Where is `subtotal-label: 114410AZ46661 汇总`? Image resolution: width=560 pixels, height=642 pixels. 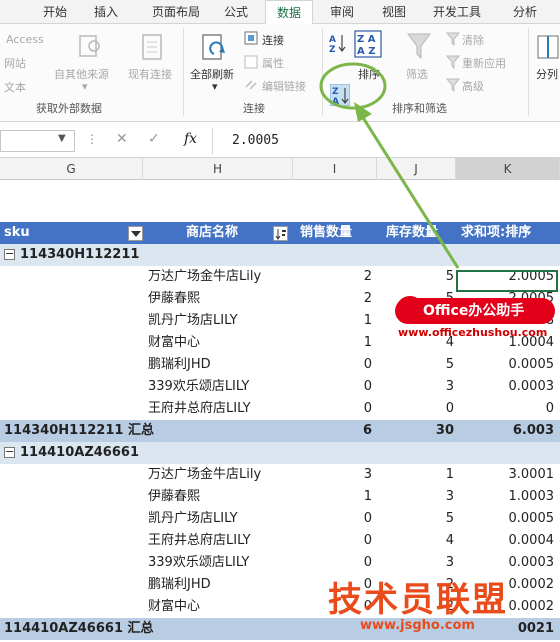 subtotal-label: 114410AZ46661 汇总 is located at coordinates (79, 628).